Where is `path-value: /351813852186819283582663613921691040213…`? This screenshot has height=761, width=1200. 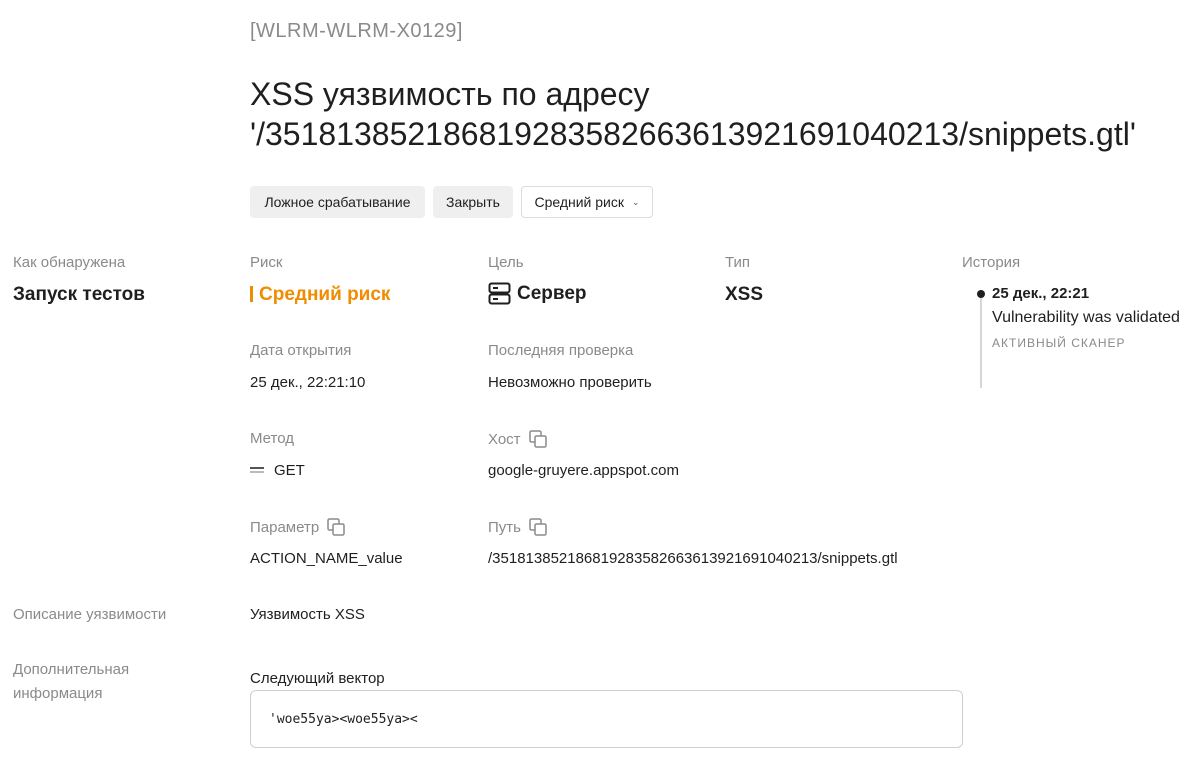
path-value: /351813852186819283582663613921691040213… is located at coordinates (693, 558).